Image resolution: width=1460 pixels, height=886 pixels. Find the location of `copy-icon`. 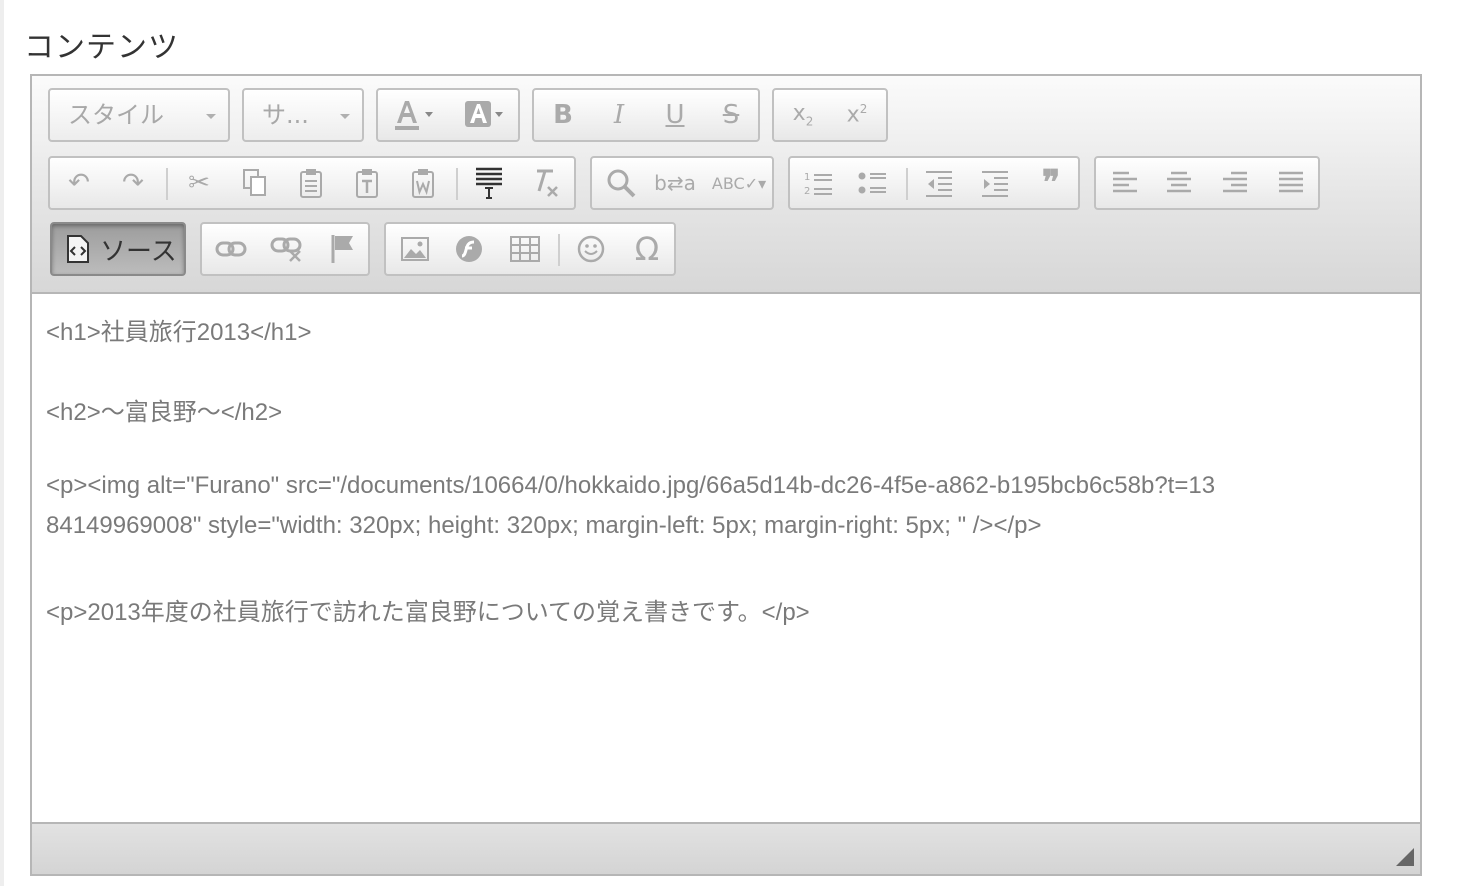

copy-icon is located at coordinates (254, 182).